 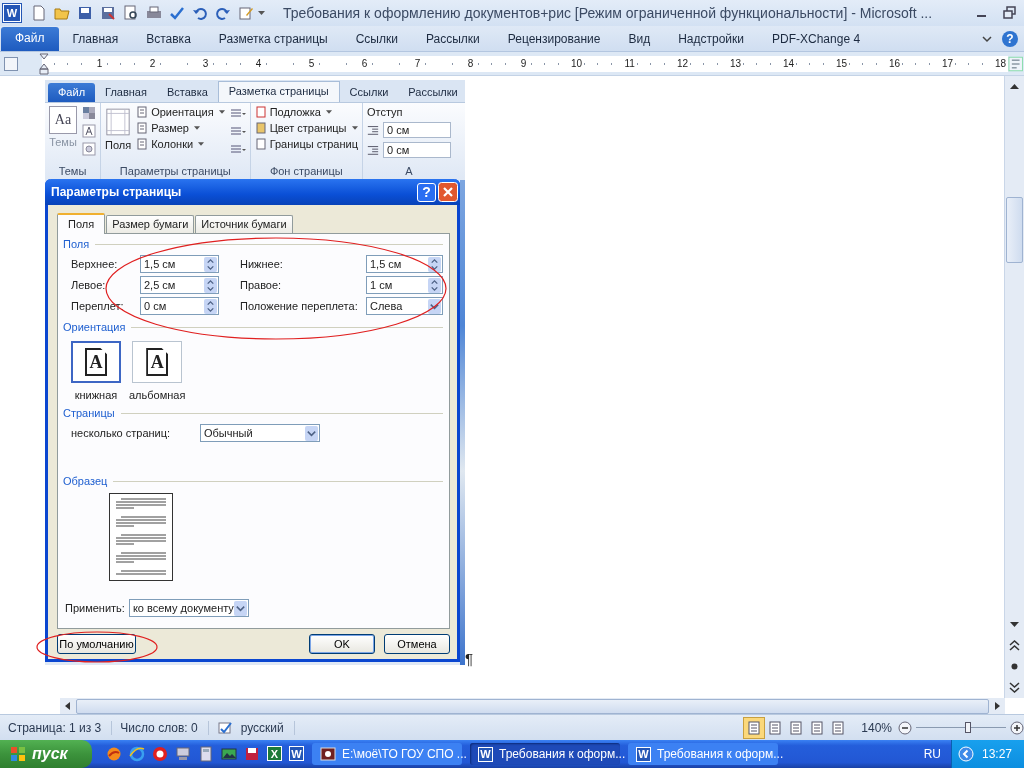 What do you see at coordinates (1017, 727) in the screenshot?
I see `zoom-in-button` at bounding box center [1017, 727].